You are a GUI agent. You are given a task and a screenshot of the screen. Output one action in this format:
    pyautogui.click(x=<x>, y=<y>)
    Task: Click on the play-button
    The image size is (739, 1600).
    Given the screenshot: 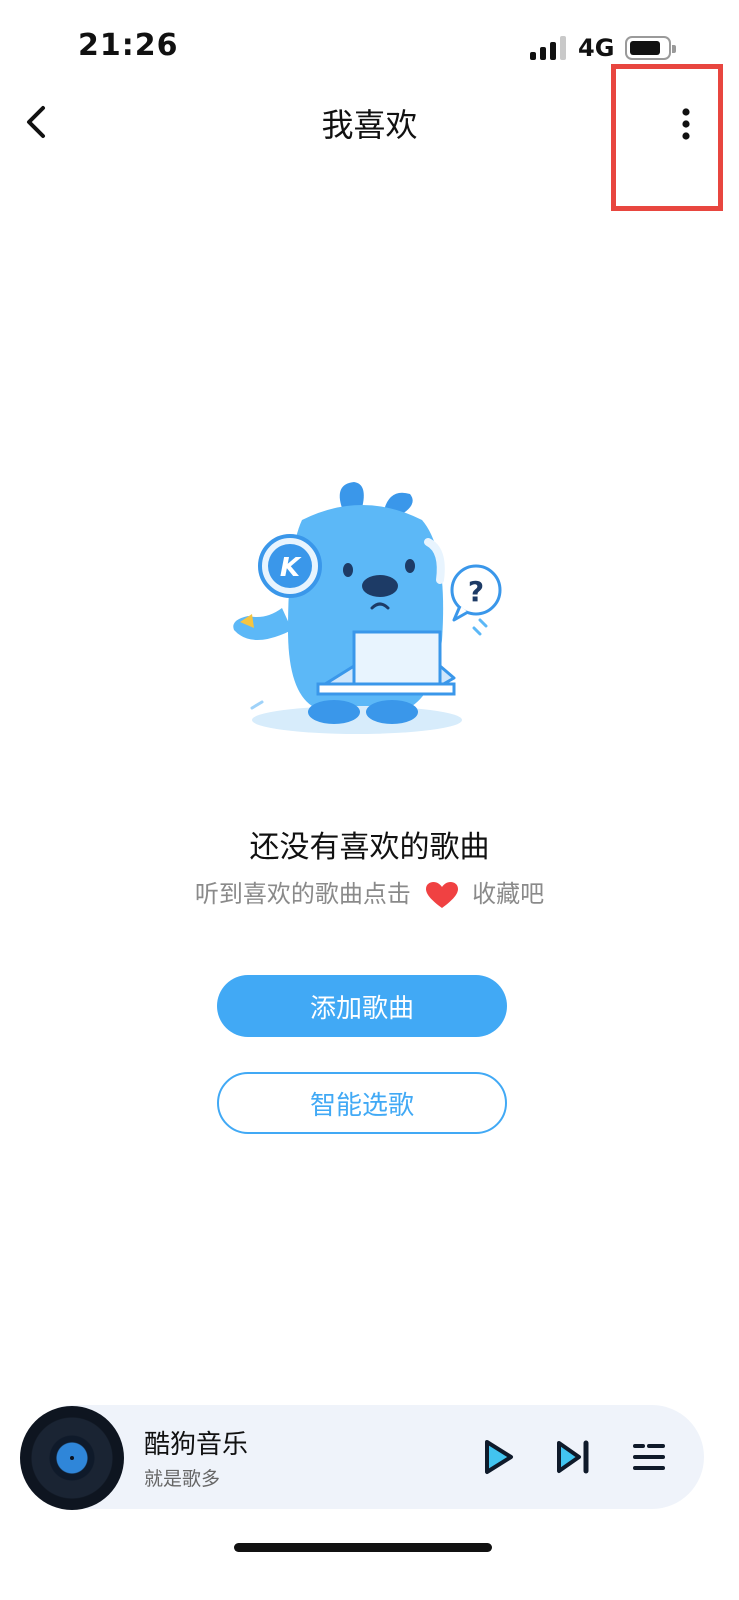 What is the action you would take?
    pyautogui.click(x=497, y=1457)
    